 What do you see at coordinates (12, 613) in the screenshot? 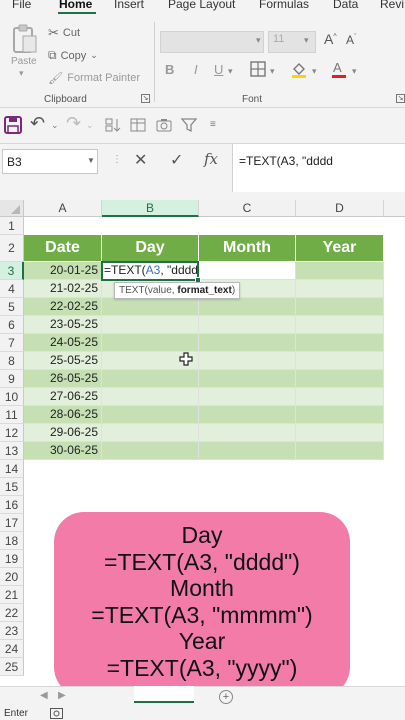
I see `row-header: 22` at bounding box center [12, 613].